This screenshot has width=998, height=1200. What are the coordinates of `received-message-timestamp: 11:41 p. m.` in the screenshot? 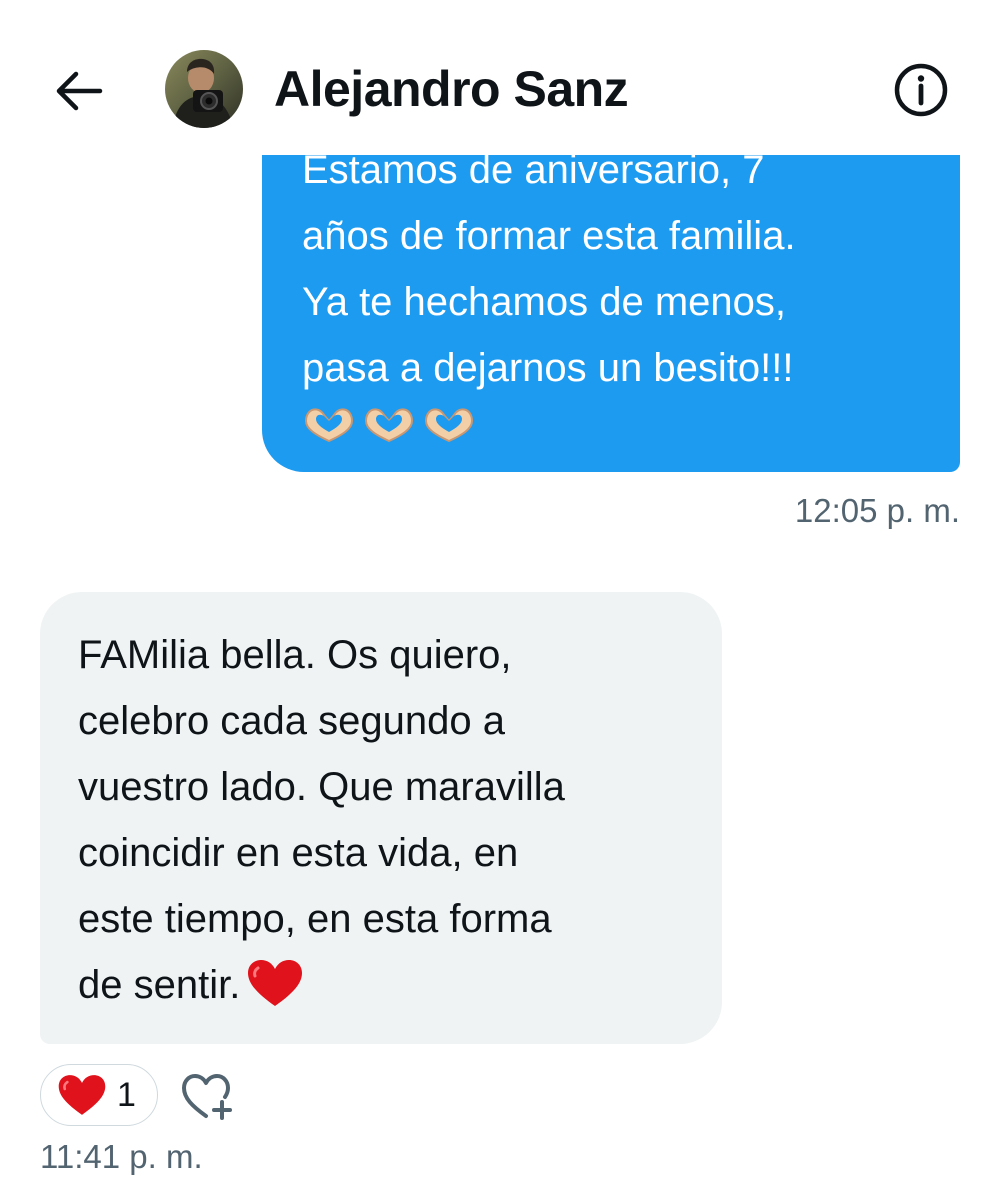 It's located at (121, 1156).